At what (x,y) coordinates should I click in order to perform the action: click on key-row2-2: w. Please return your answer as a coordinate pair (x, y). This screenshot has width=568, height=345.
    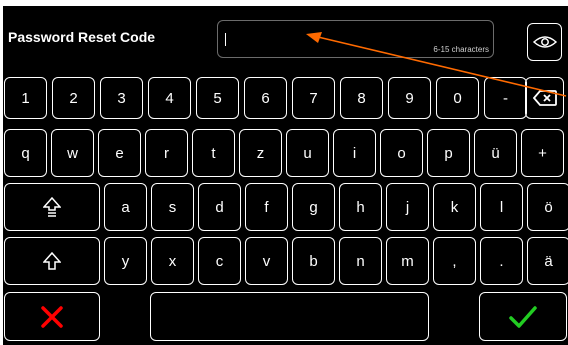
    Looking at the image, I should click on (72, 153).